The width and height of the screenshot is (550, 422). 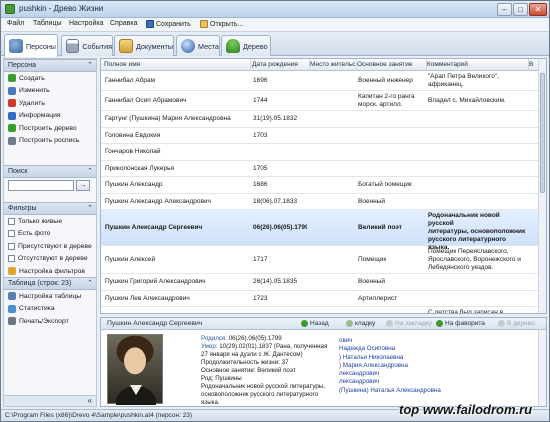 What do you see at coordinates (12, 140) in the screenshot?
I see `list-icon` at bounding box center [12, 140].